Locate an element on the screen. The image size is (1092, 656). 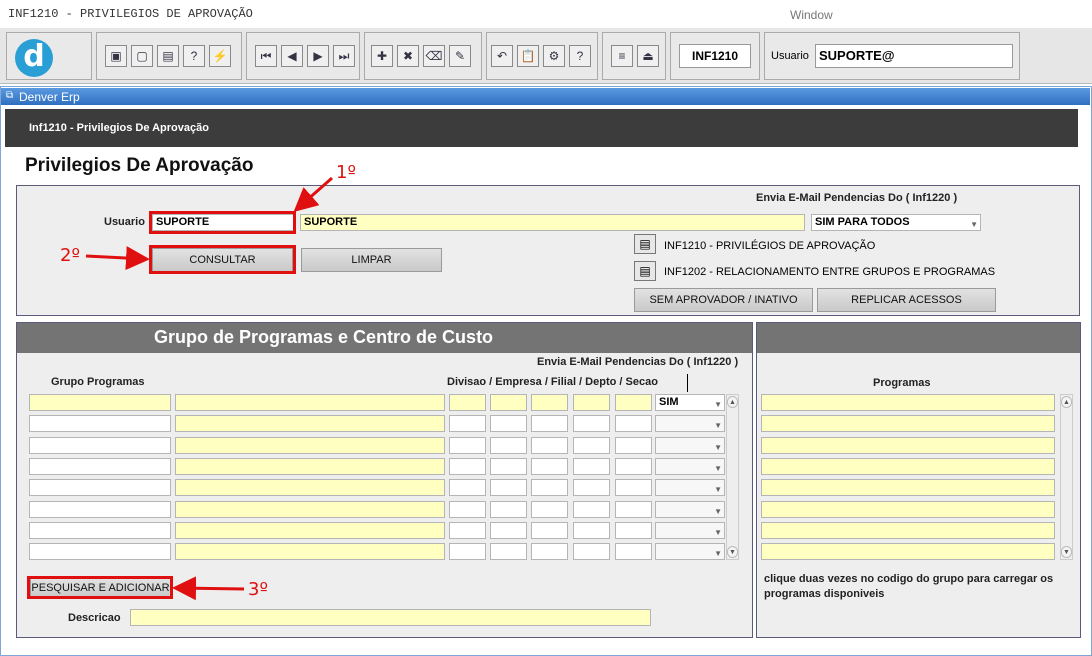
annotation-1: 1º is located at coordinates (346, 172).